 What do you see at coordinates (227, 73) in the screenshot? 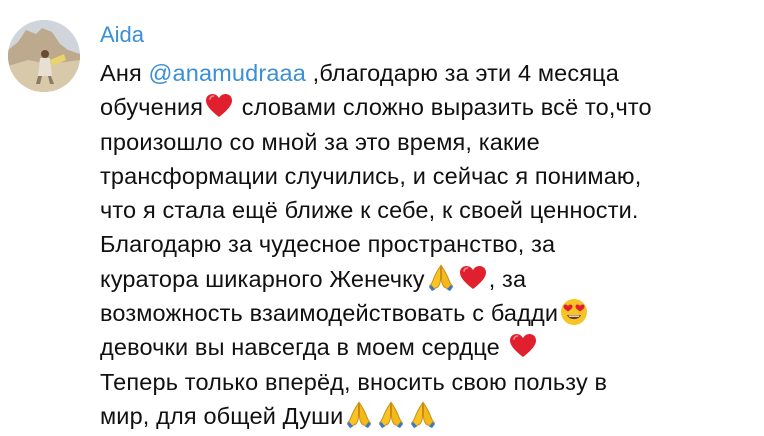
I see `user-mention-link: @anamudraaa` at bounding box center [227, 73].